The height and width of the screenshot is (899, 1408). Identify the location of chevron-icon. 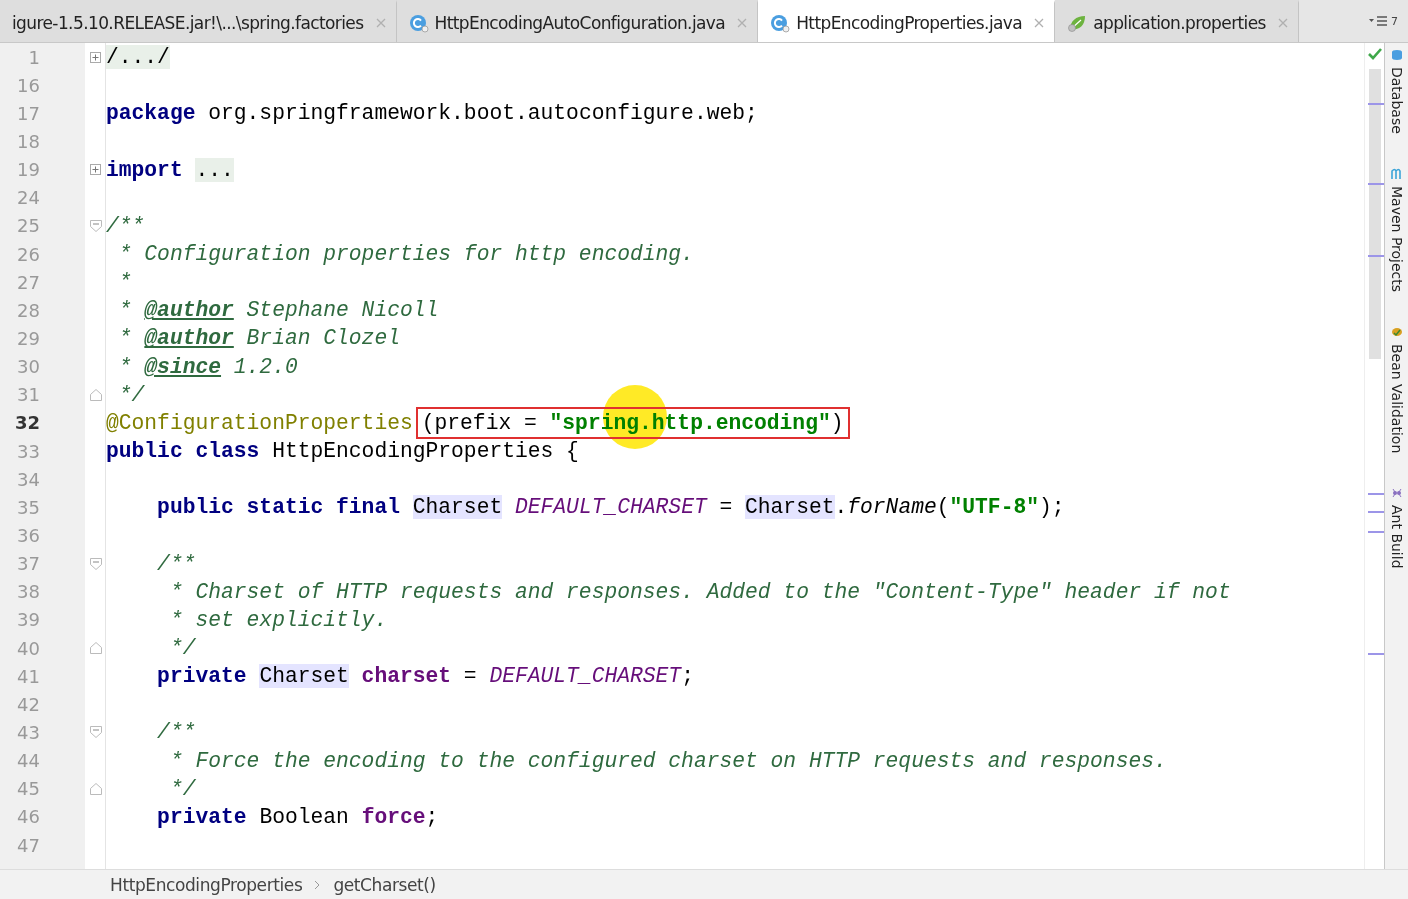
(318, 884).